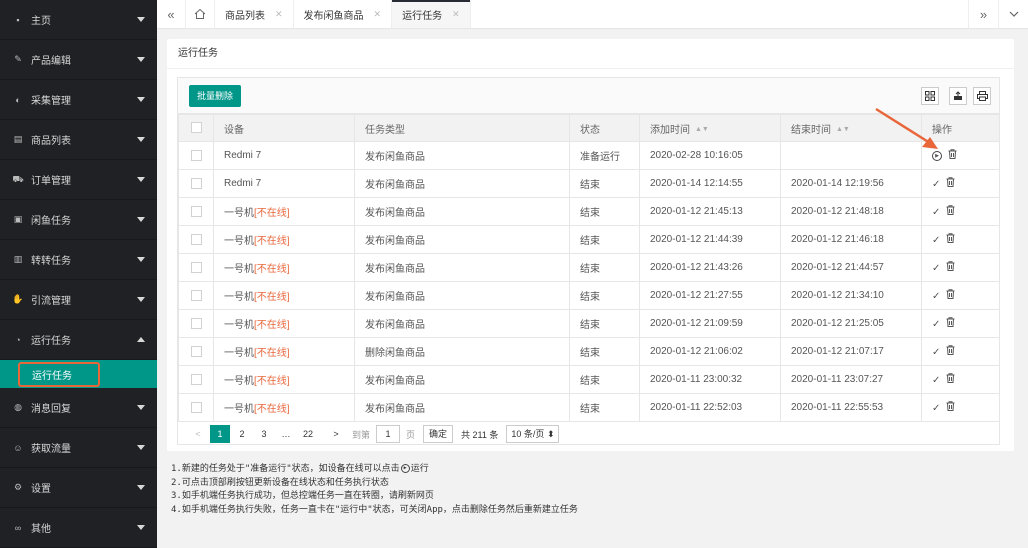 Image resolution: width=1028 pixels, height=548 pixels. Describe the element at coordinates (343, 14) in the screenshot. I see `tab-publish-xianyu: 发布闲鱼商品 ✕` at that location.